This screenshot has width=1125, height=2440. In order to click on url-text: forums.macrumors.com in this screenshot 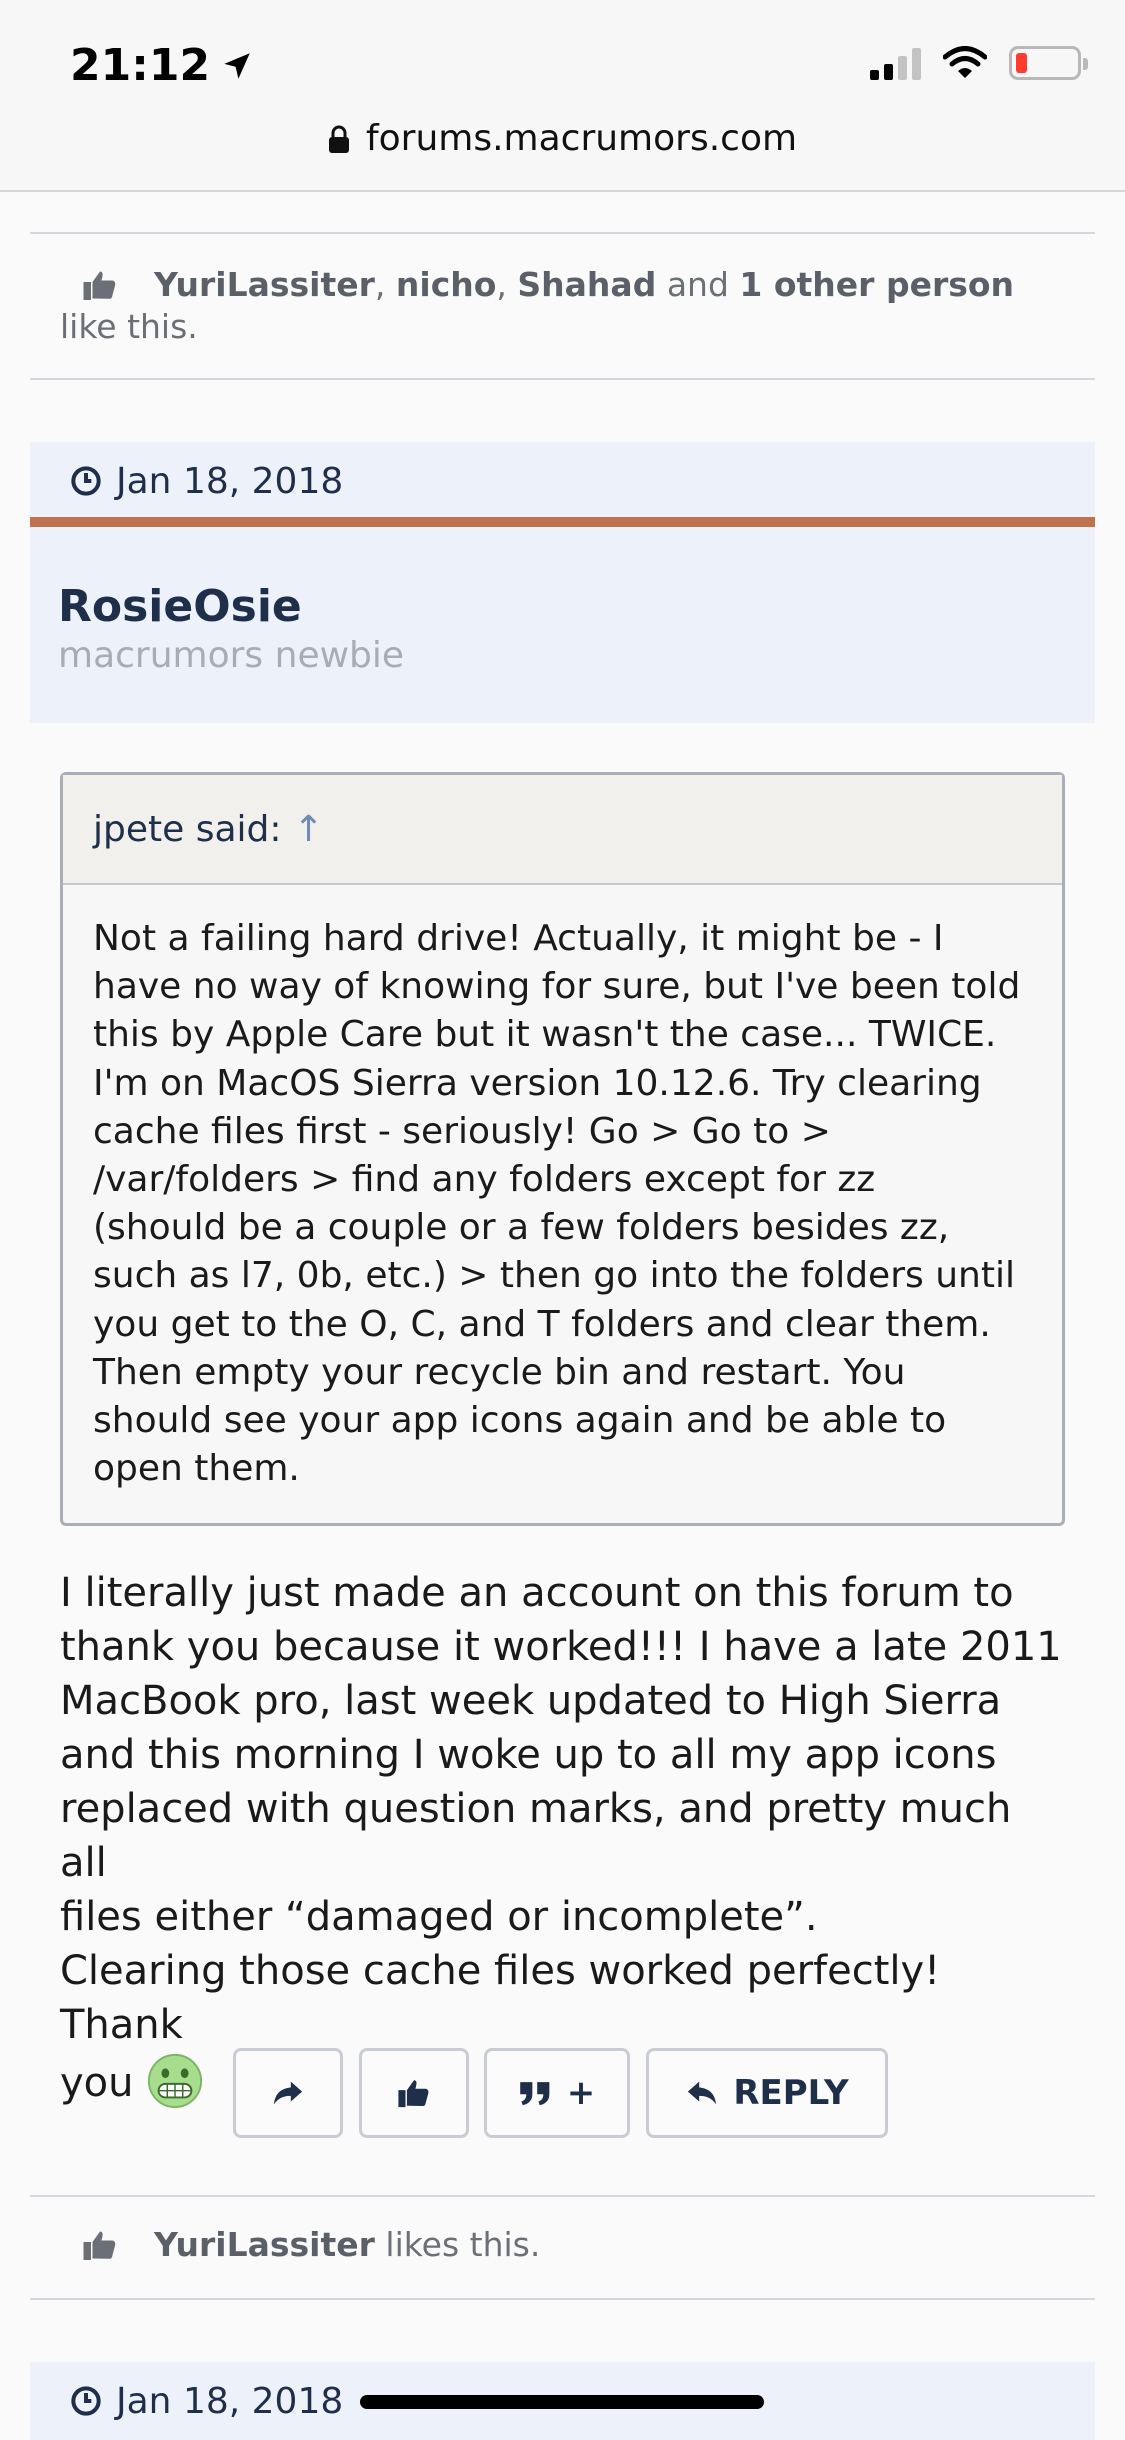, I will do `click(581, 138)`.